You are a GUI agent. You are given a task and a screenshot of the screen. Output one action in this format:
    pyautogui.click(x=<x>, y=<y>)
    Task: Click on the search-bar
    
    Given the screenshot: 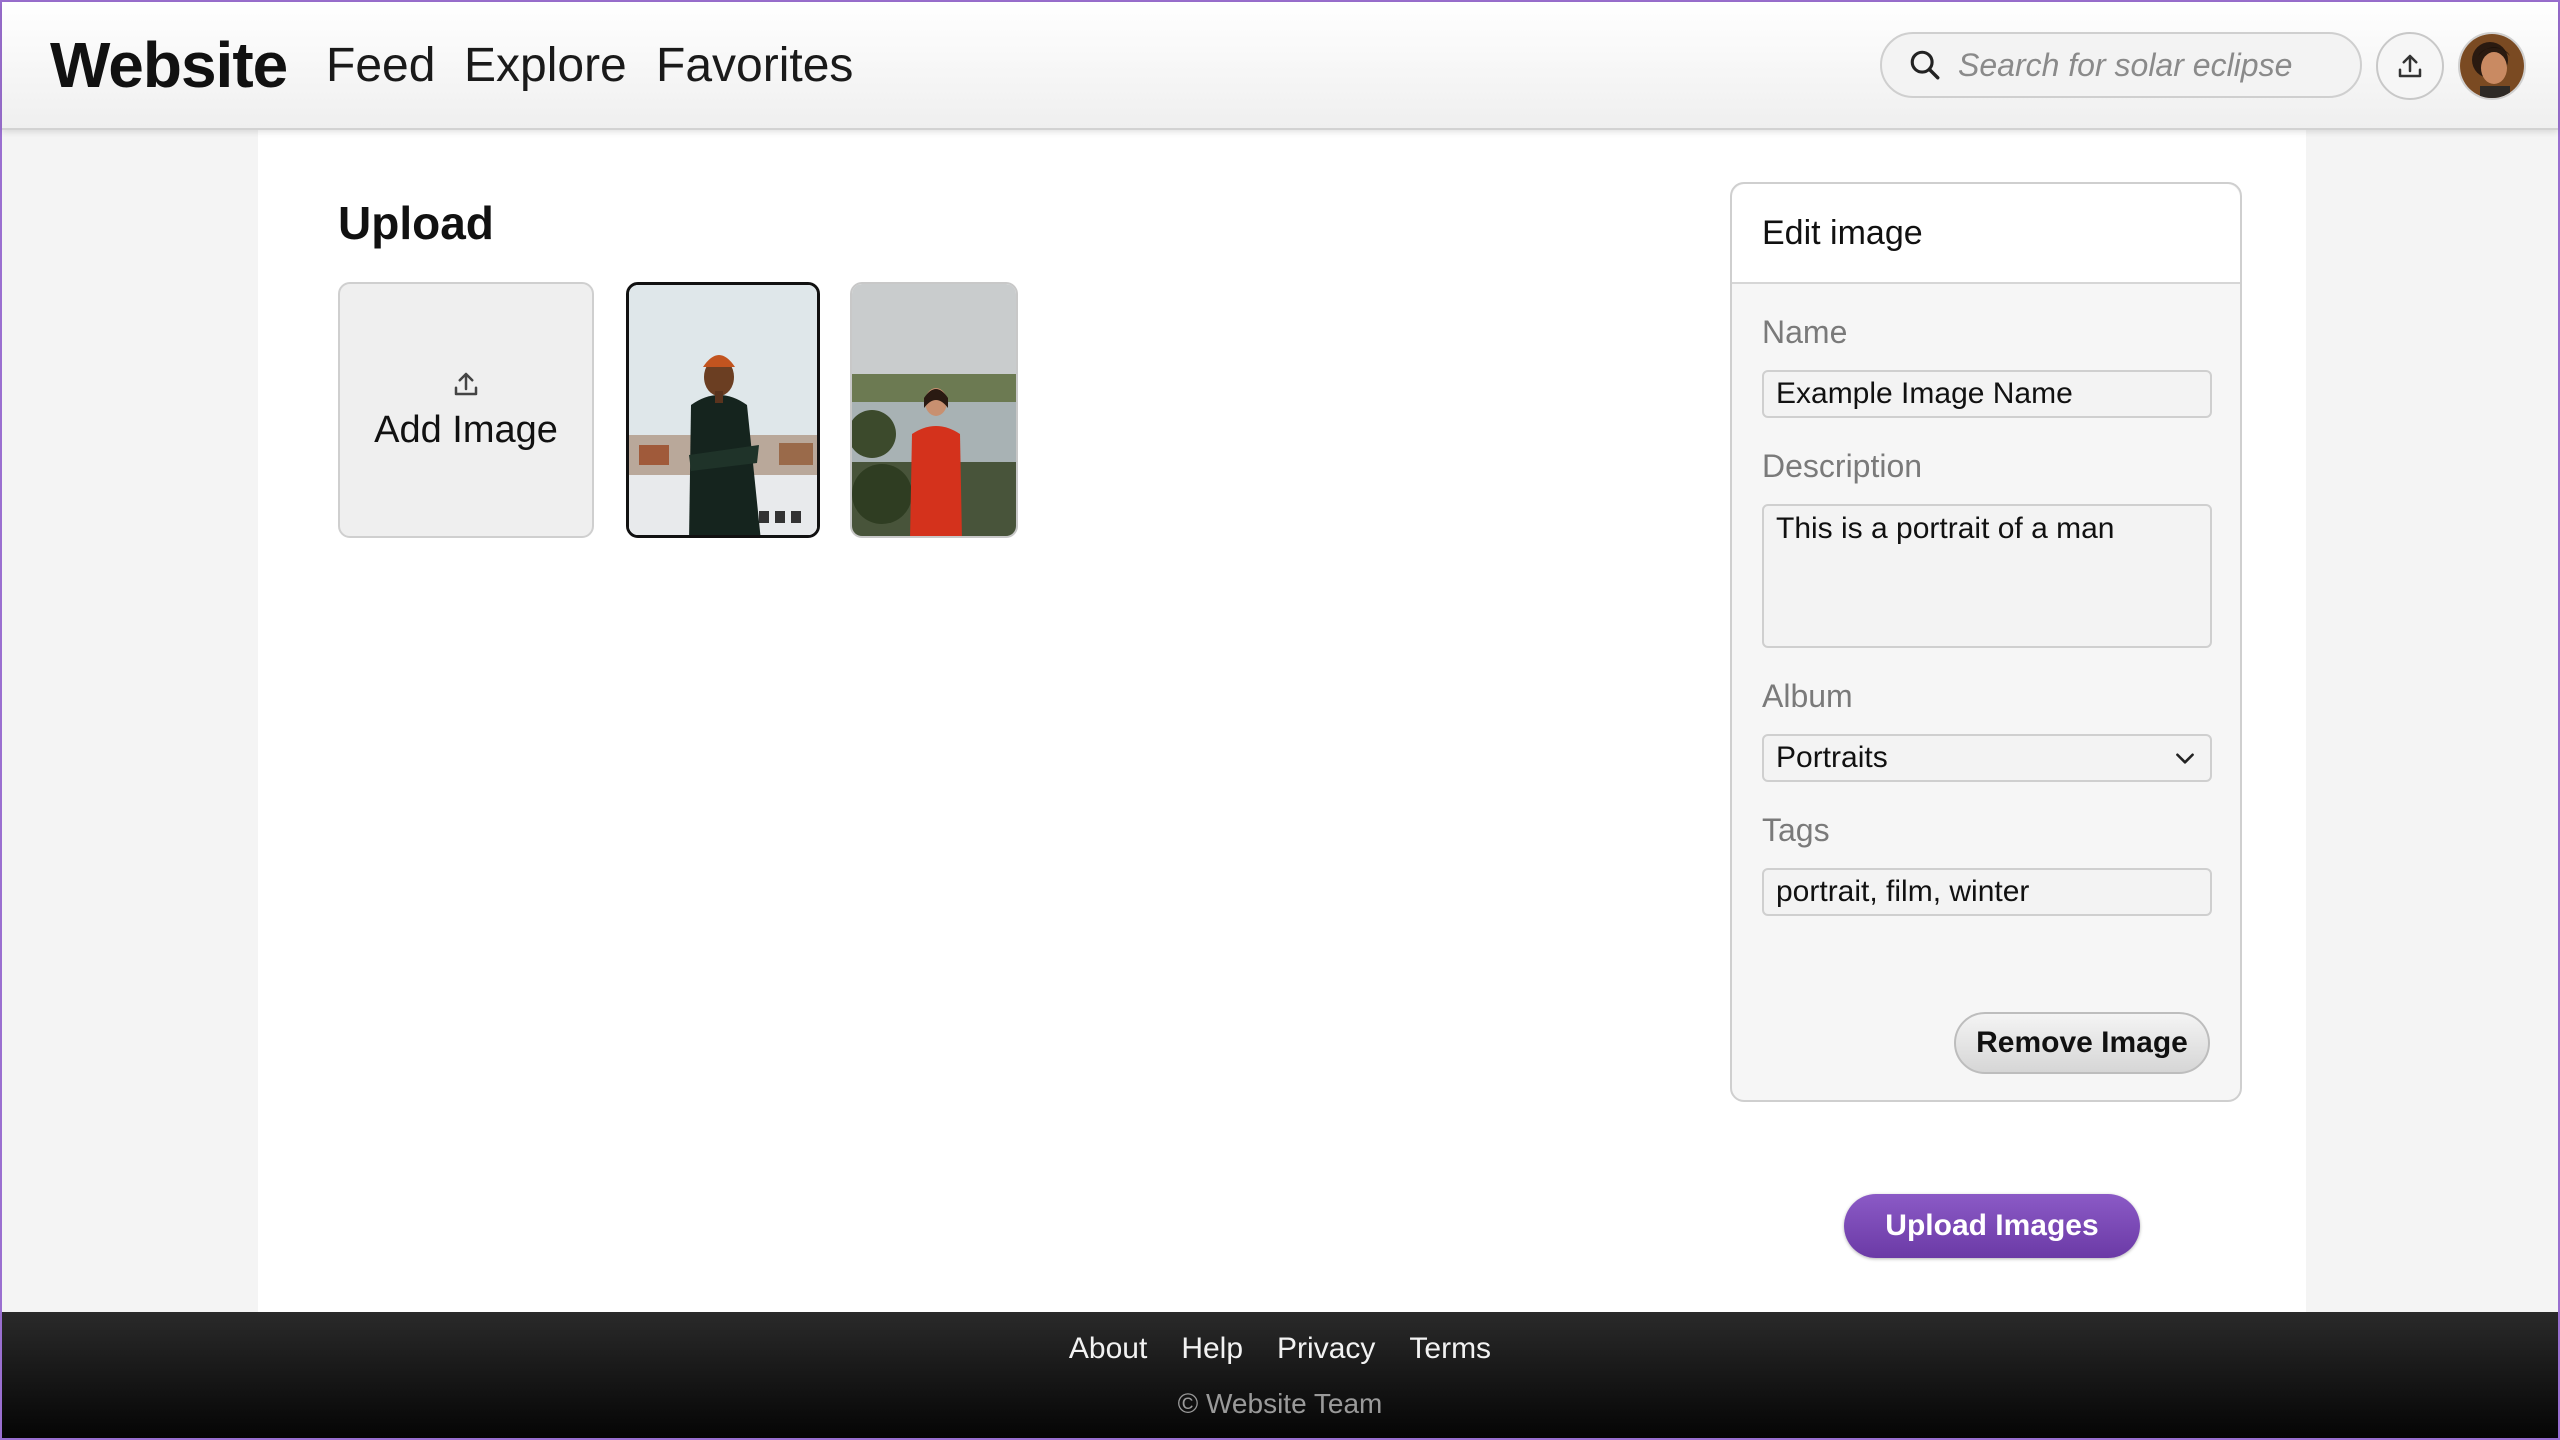 What is the action you would take?
    pyautogui.click(x=2121, y=65)
    